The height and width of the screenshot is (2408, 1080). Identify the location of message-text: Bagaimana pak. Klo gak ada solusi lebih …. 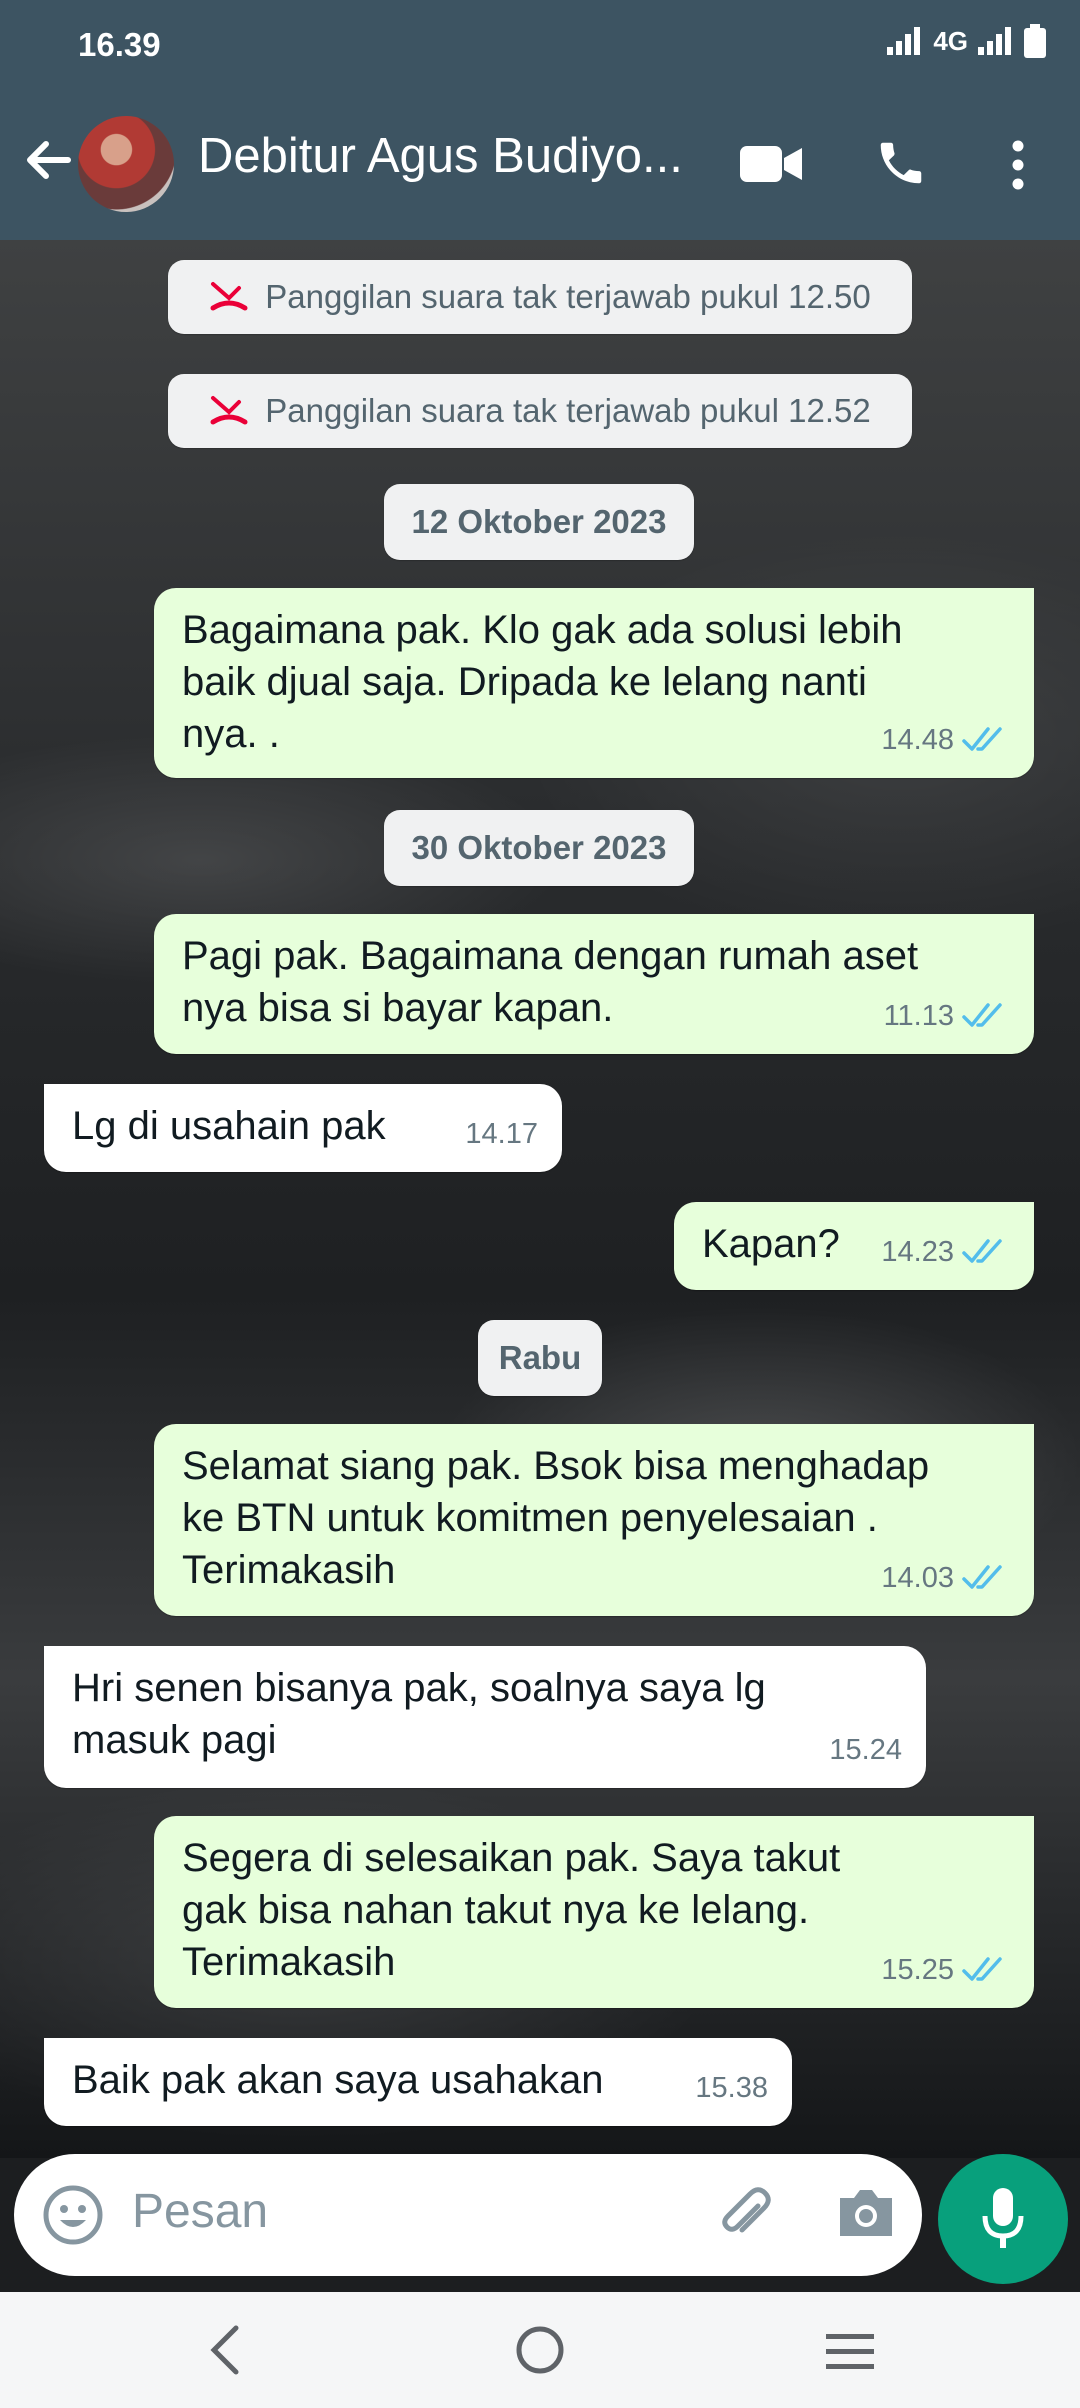
(542, 682).